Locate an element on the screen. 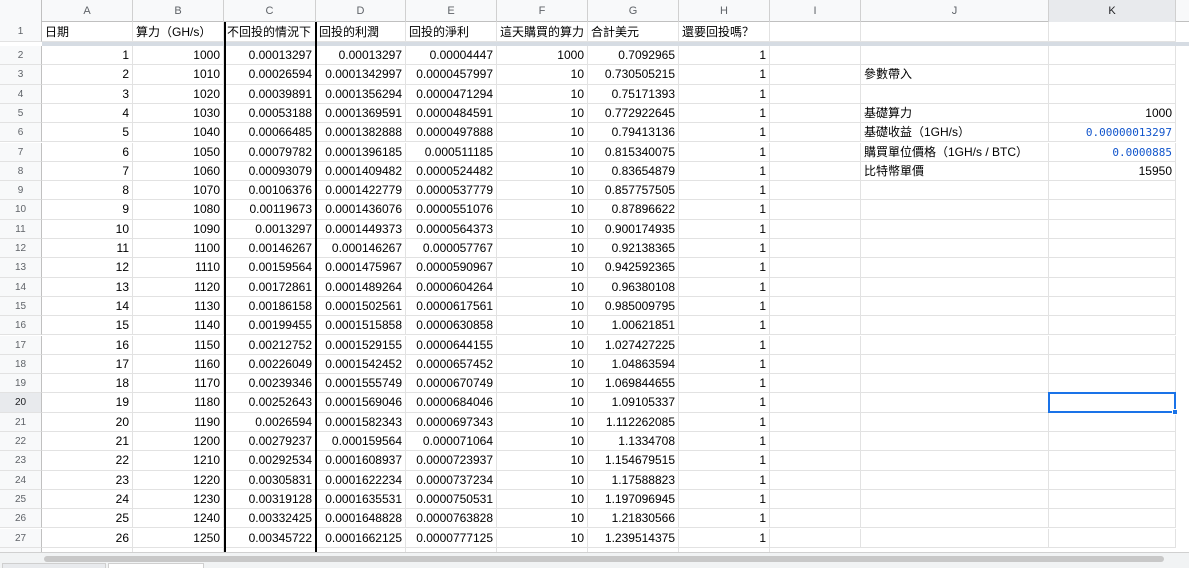  cell-d25: 0.0001635531 is located at coordinates (361, 499).